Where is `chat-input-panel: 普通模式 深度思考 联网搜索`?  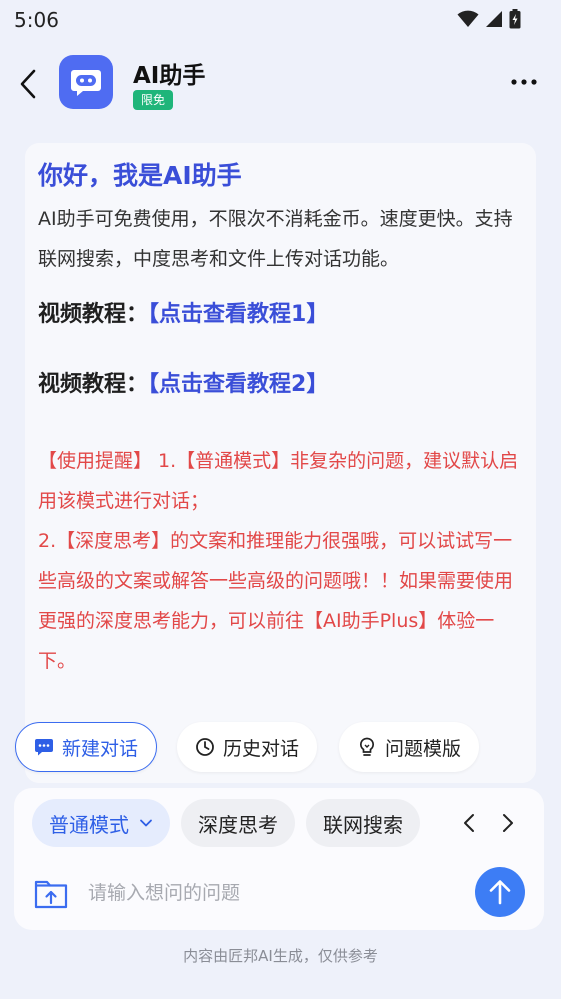 chat-input-panel: 普通模式 深度思考 联网搜索 is located at coordinates (279, 859).